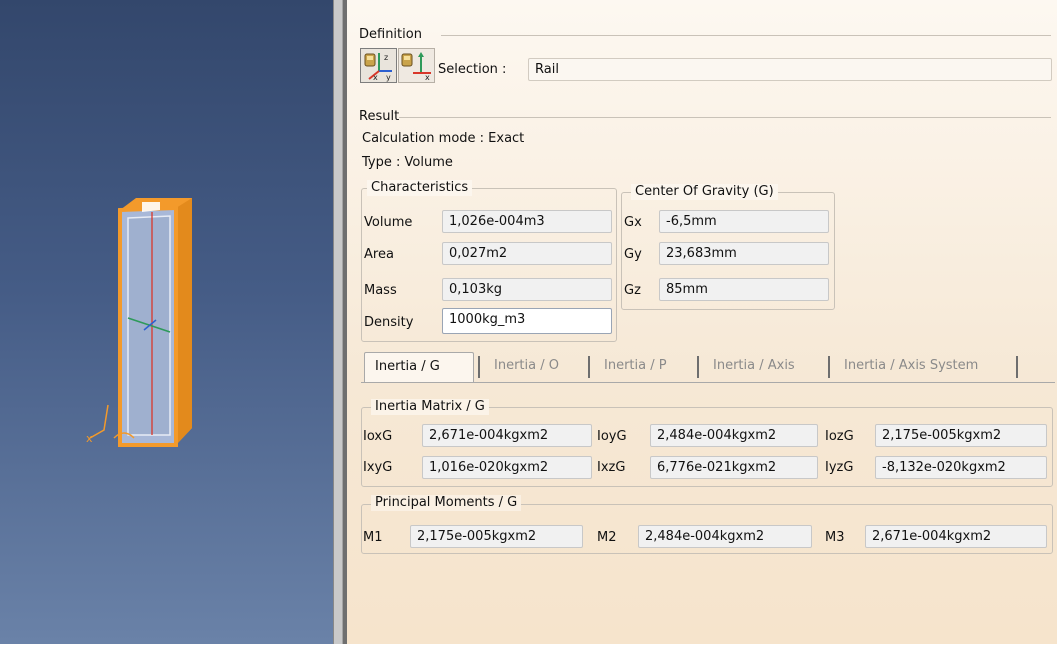  Describe the element at coordinates (388, 77) in the screenshot. I see `svg-text: y` at that location.